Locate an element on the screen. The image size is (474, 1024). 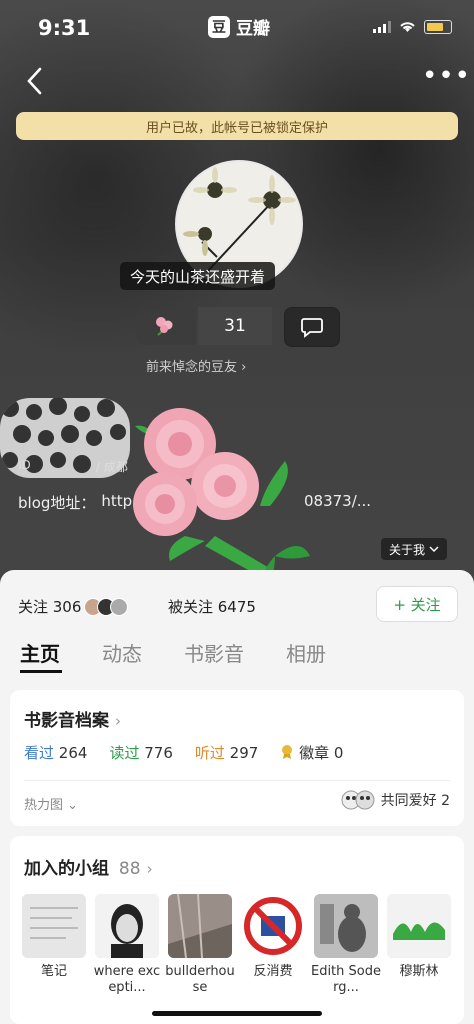
flower-icon is located at coordinates (164, 326).